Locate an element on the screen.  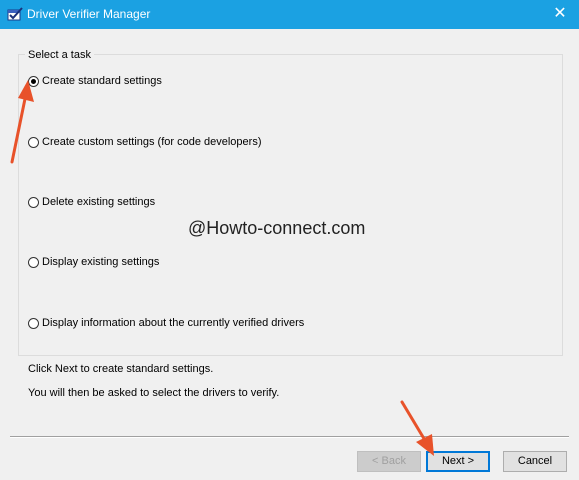
task-group-label: Select a task is located at coordinates (59, 55).